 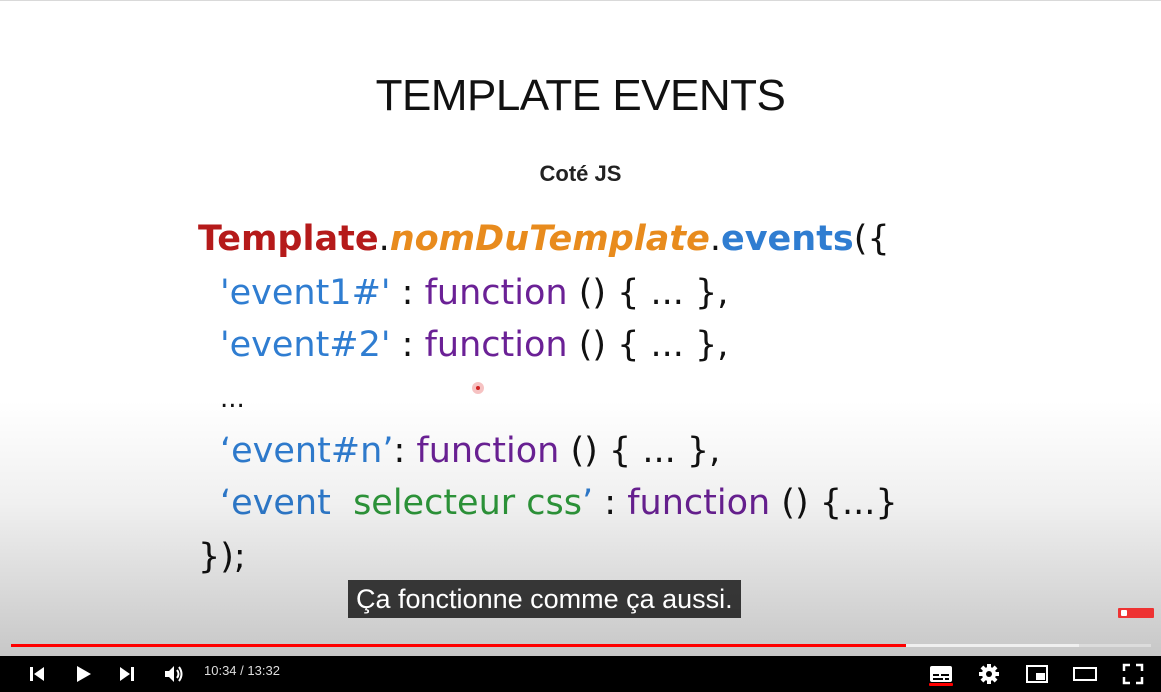 What do you see at coordinates (305, 345) in the screenshot?
I see `code-event-key: 'event#2'` at bounding box center [305, 345].